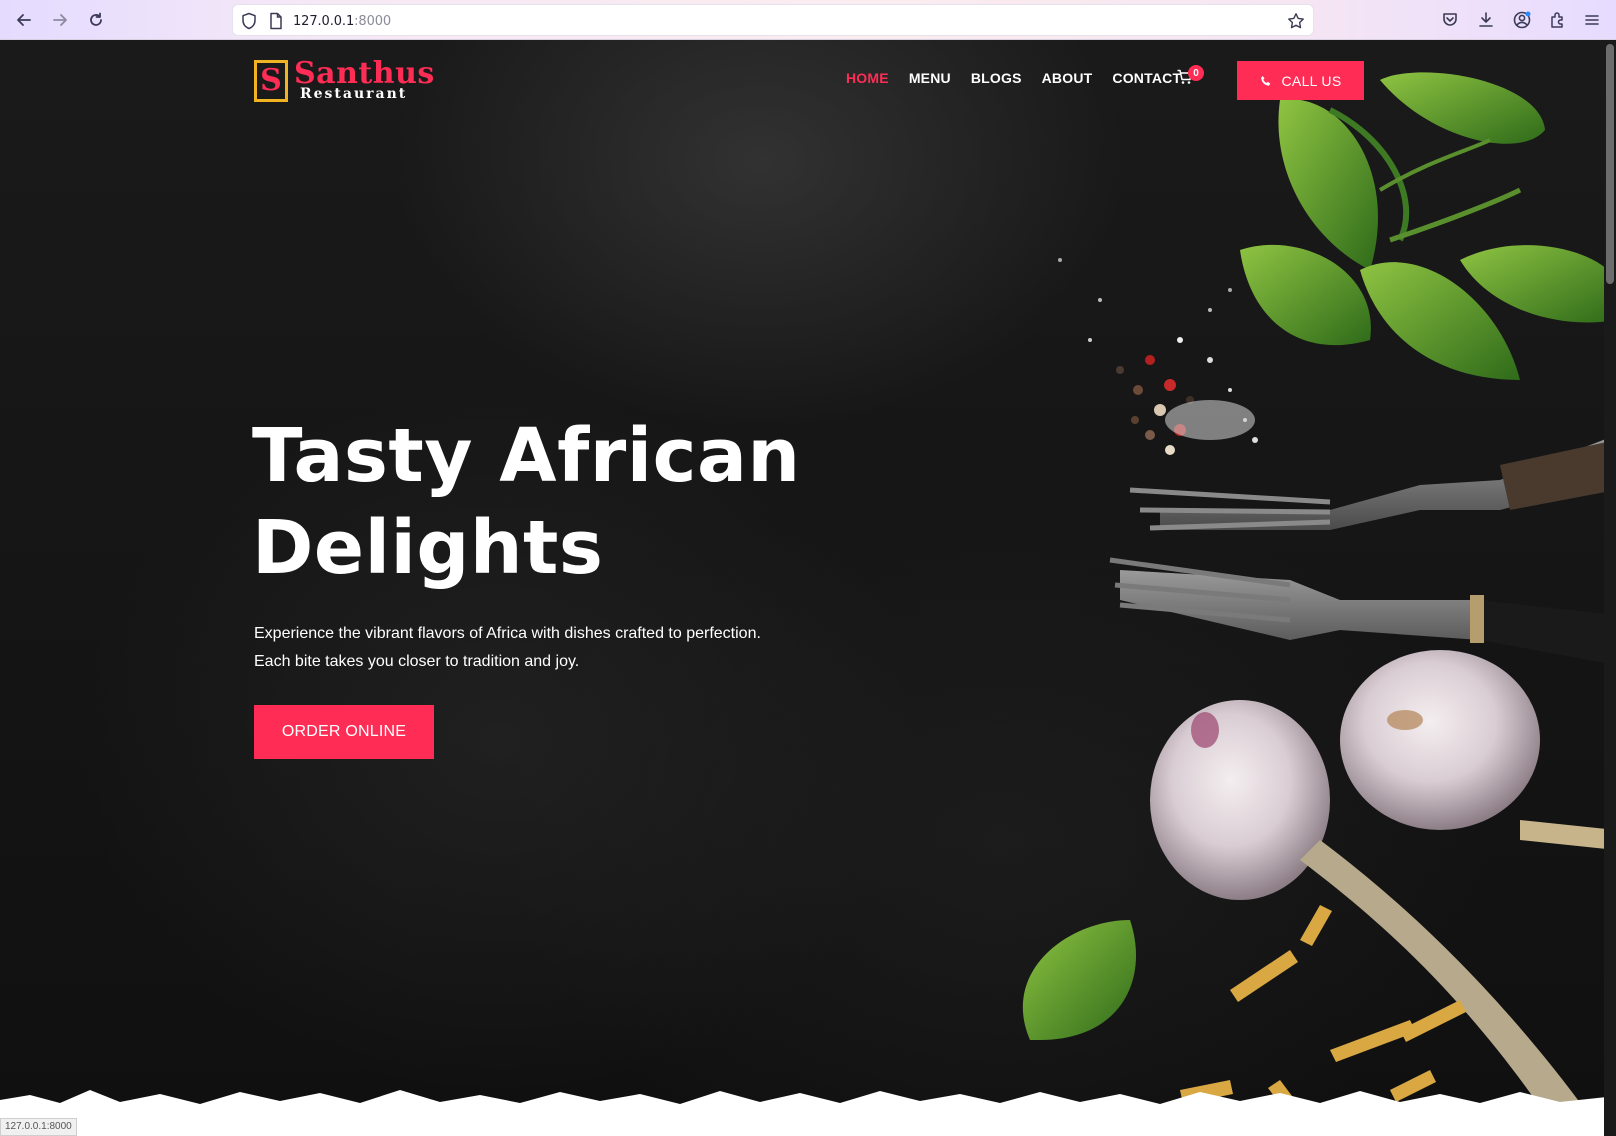 The width and height of the screenshot is (1616, 1136). Describe the element at coordinates (342, 21) in the screenshot. I see `url-text: 127.0.0.1:8000` at that location.